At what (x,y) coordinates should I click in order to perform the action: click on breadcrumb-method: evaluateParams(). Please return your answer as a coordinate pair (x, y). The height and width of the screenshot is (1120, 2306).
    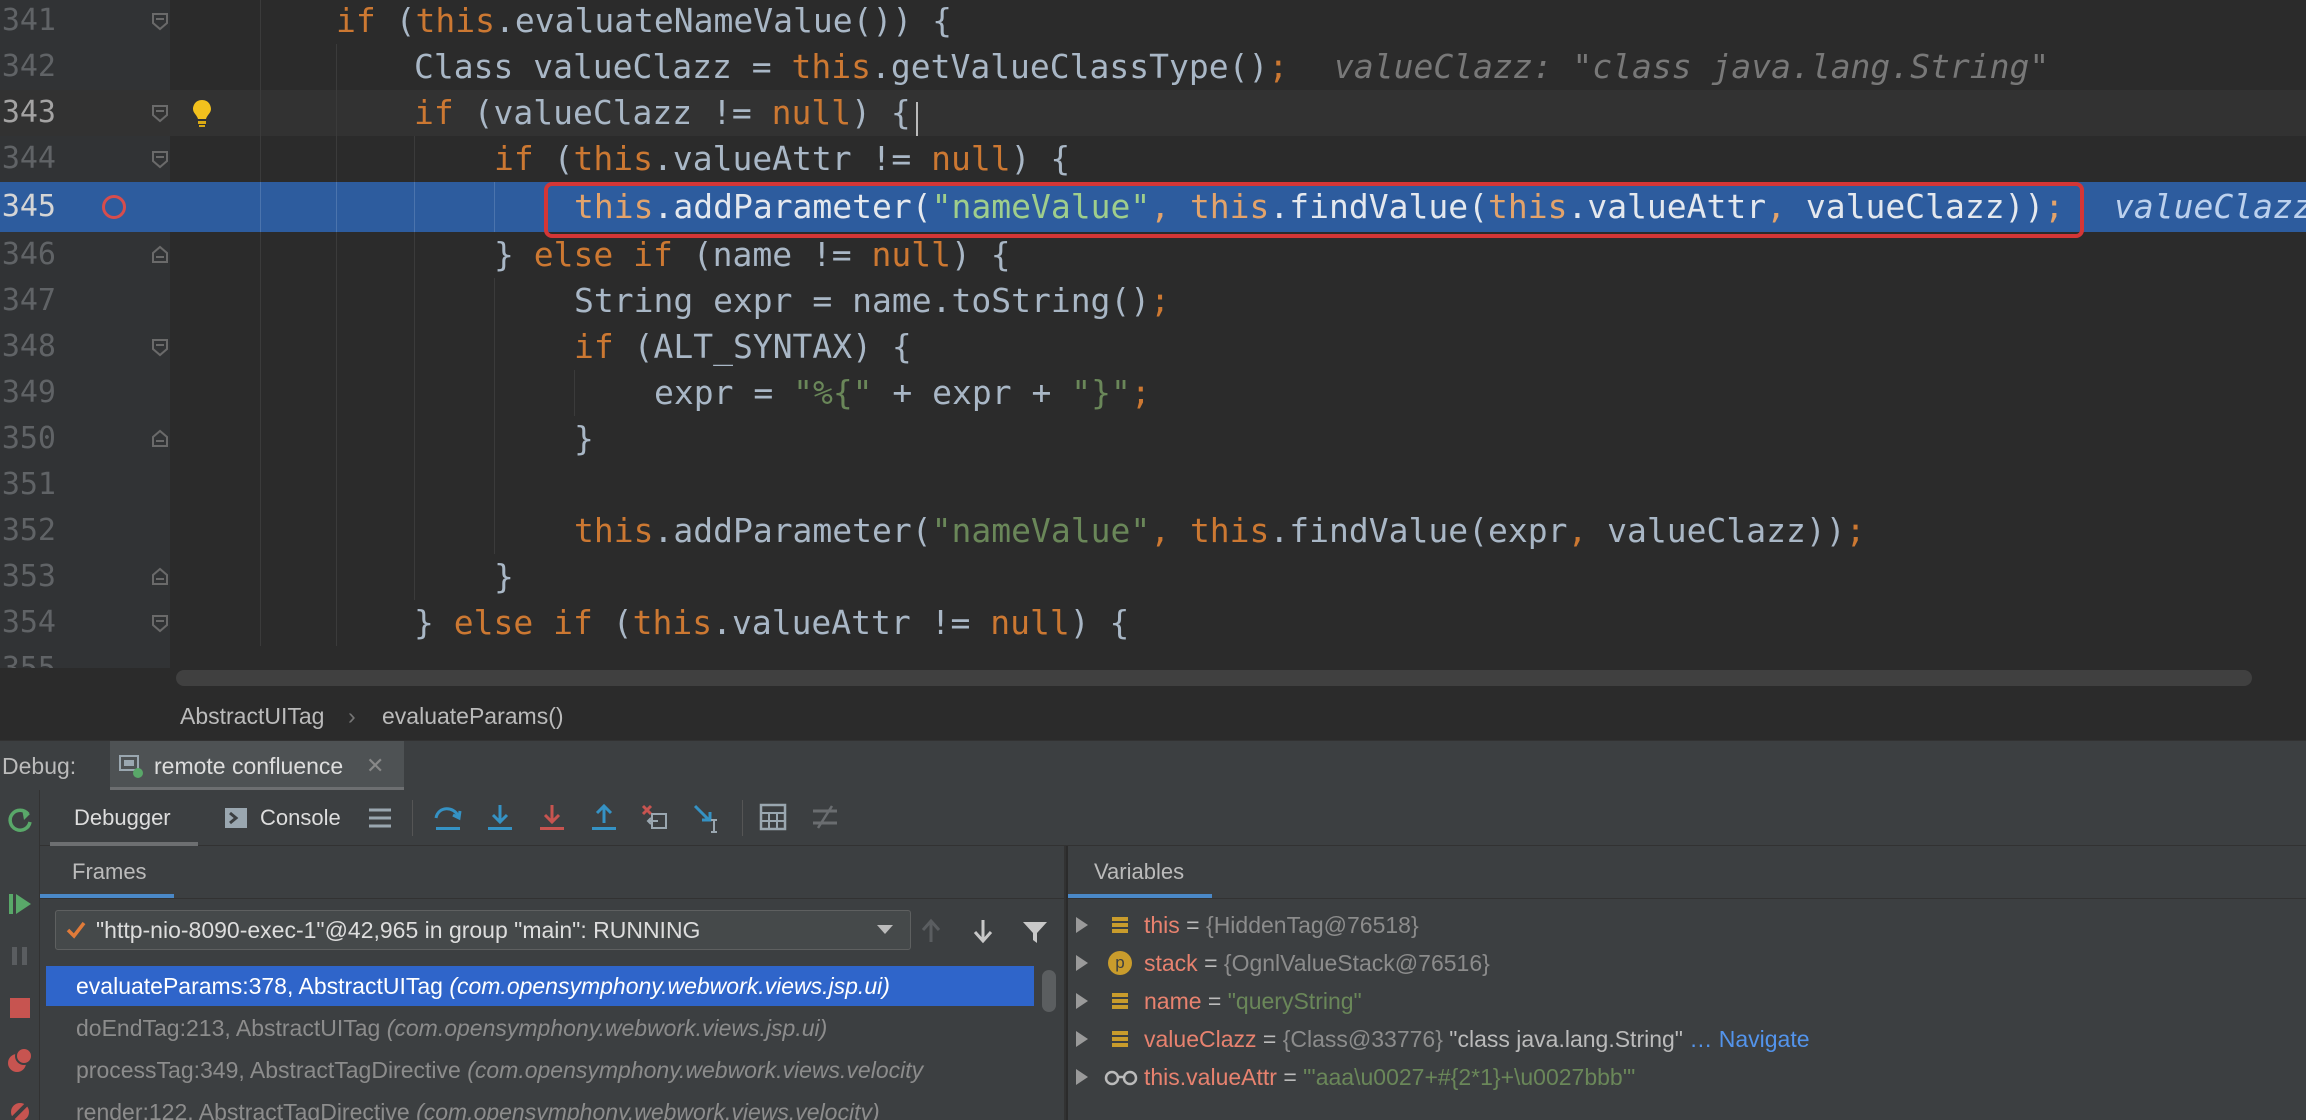
    Looking at the image, I should click on (473, 716).